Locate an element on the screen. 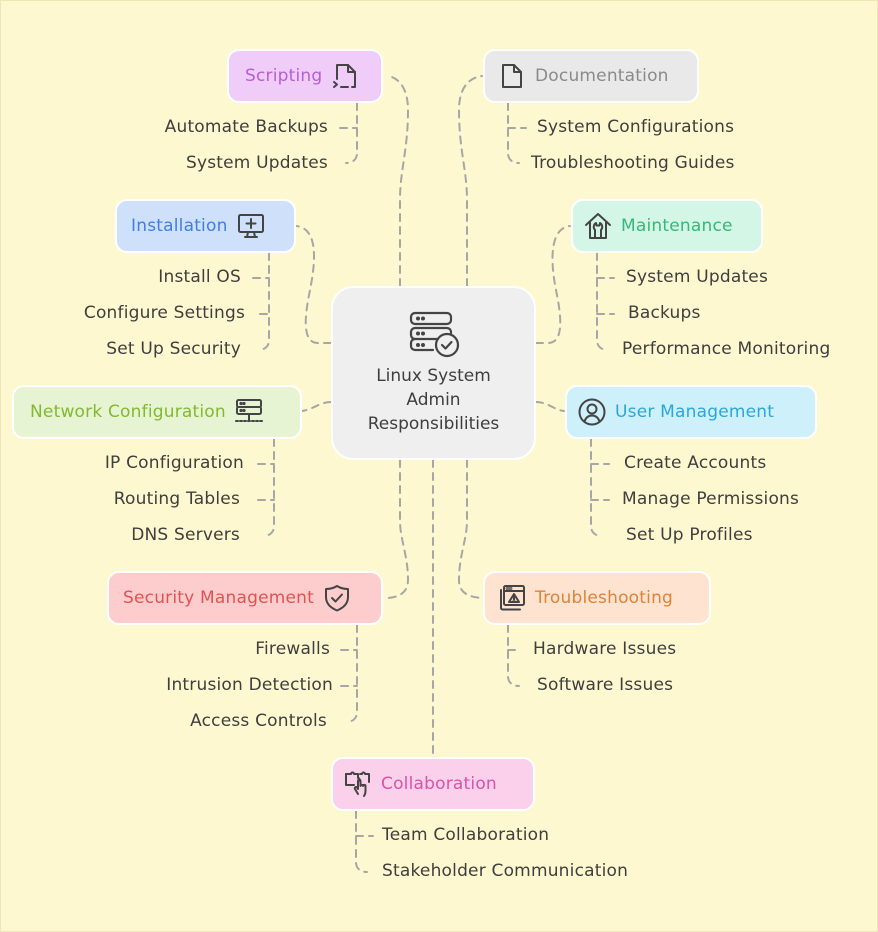 The width and height of the screenshot is (878, 932). leaf-network-1: Routing Tables is located at coordinates (176, 499).